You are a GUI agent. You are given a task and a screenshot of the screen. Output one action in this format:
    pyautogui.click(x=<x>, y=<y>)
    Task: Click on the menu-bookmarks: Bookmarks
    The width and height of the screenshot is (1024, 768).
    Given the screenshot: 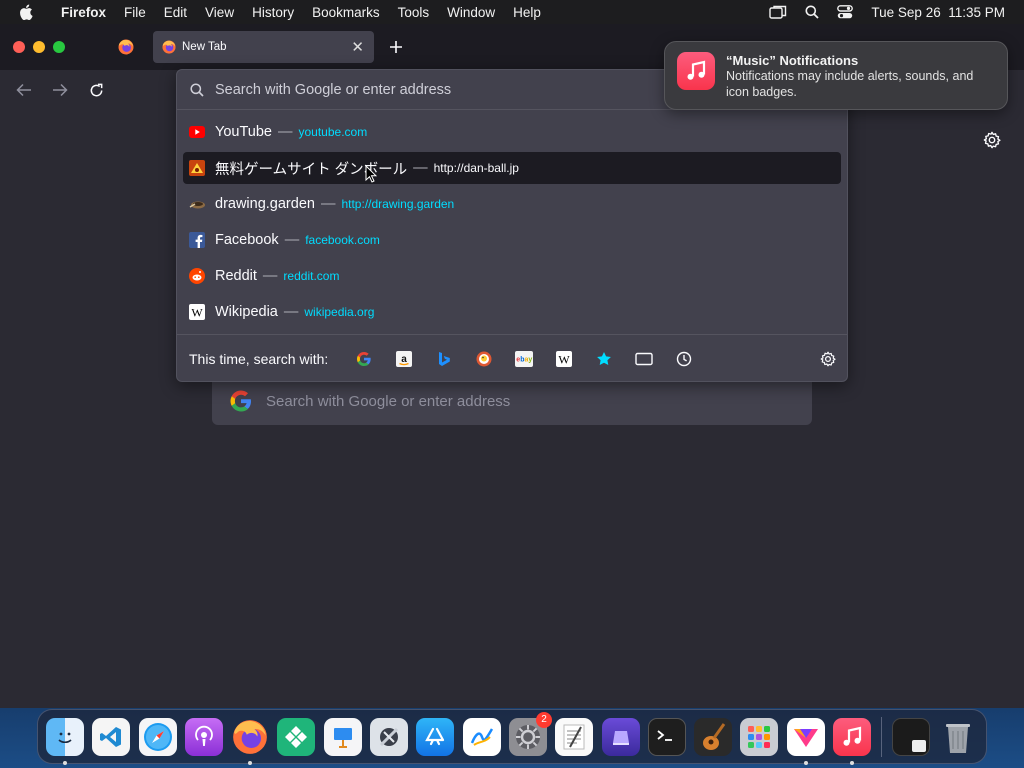 What is the action you would take?
    pyautogui.click(x=346, y=12)
    